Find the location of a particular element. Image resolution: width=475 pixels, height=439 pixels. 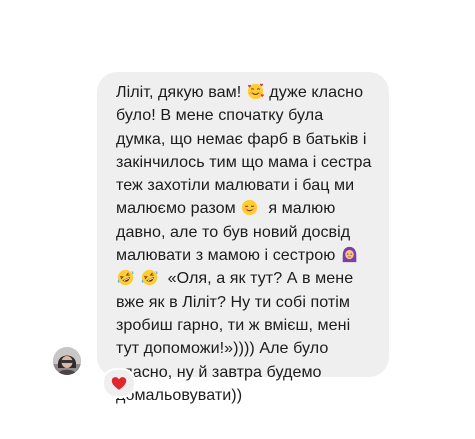

person-with-headscarf-icon is located at coordinates (349, 254).